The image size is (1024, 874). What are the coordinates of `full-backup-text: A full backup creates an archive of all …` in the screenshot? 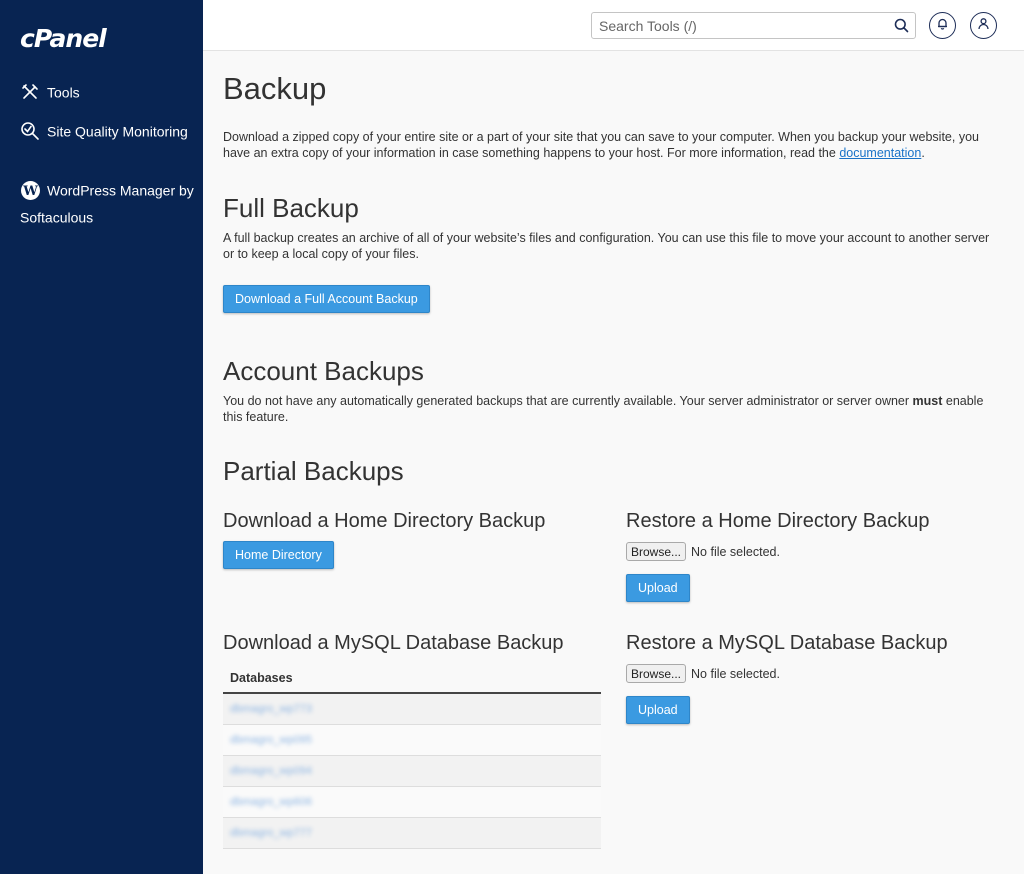 It's located at (606, 246).